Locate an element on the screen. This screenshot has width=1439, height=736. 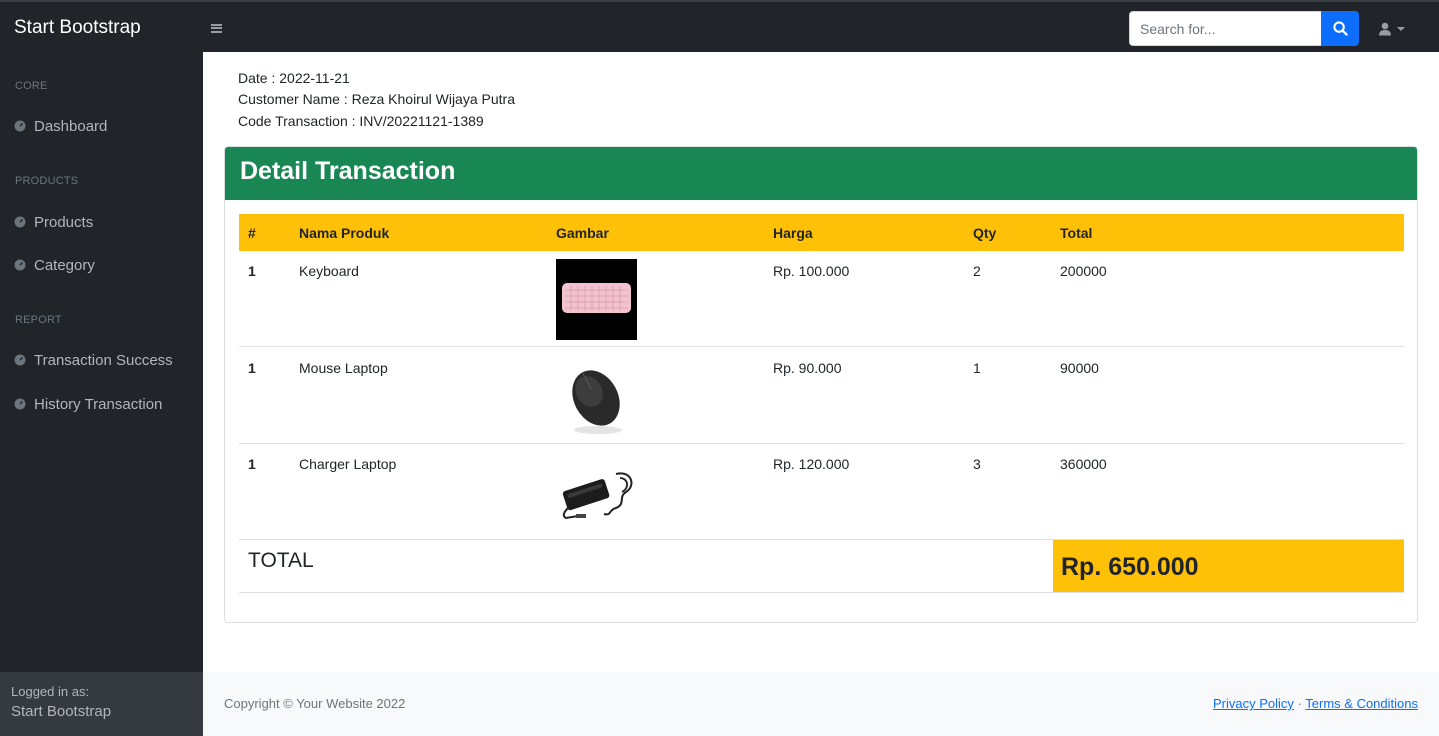
sidebar-item-transaction-success: Transaction Success is located at coordinates (101, 360).